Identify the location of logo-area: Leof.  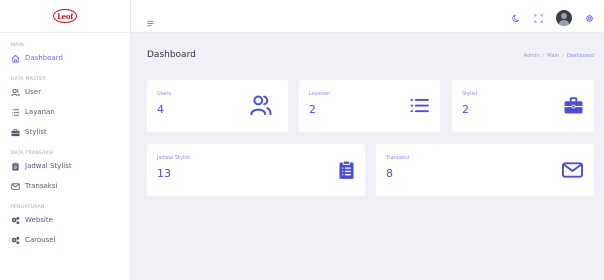
(65, 16).